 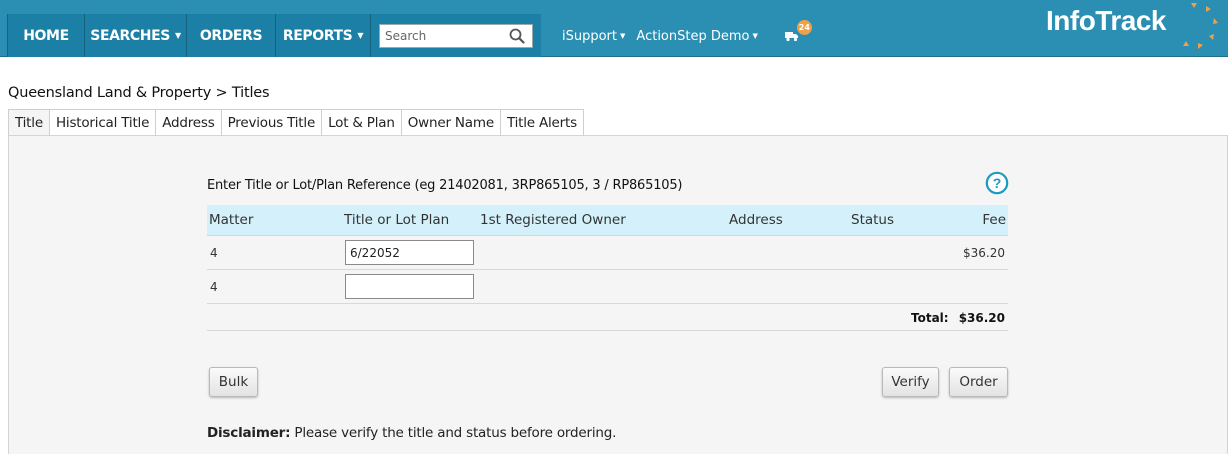 What do you see at coordinates (607, 287) in the screenshot?
I see `table-row: 4` at bounding box center [607, 287].